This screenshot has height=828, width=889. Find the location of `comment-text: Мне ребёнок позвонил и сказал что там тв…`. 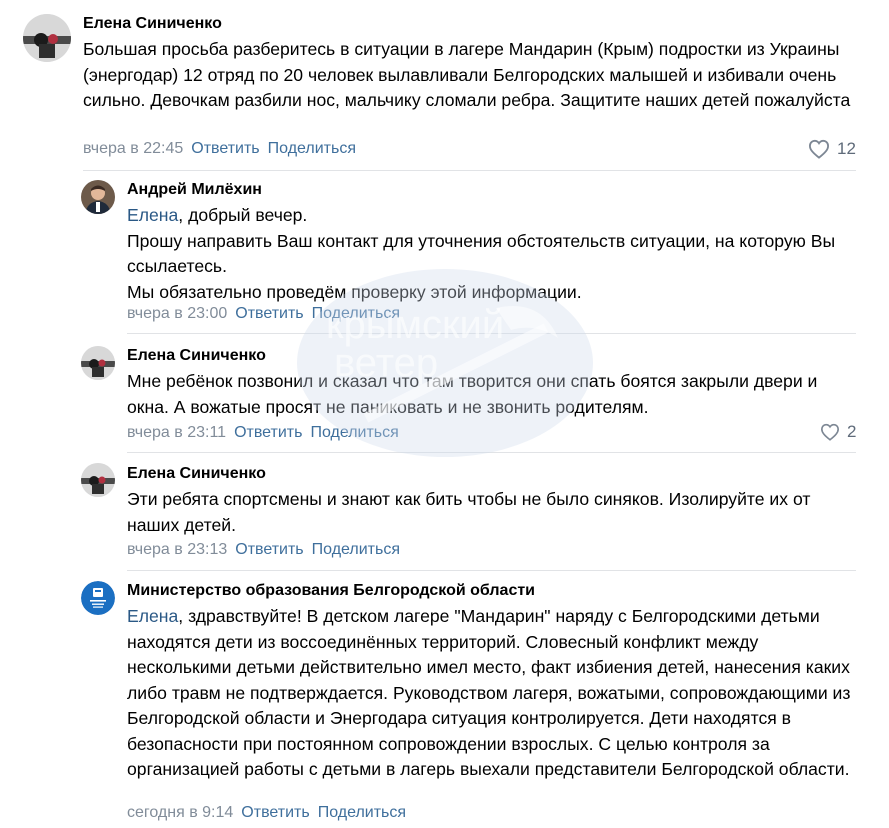

comment-text: Мне ребёнок позвонил и сказал что там тв… is located at coordinates (472, 394).